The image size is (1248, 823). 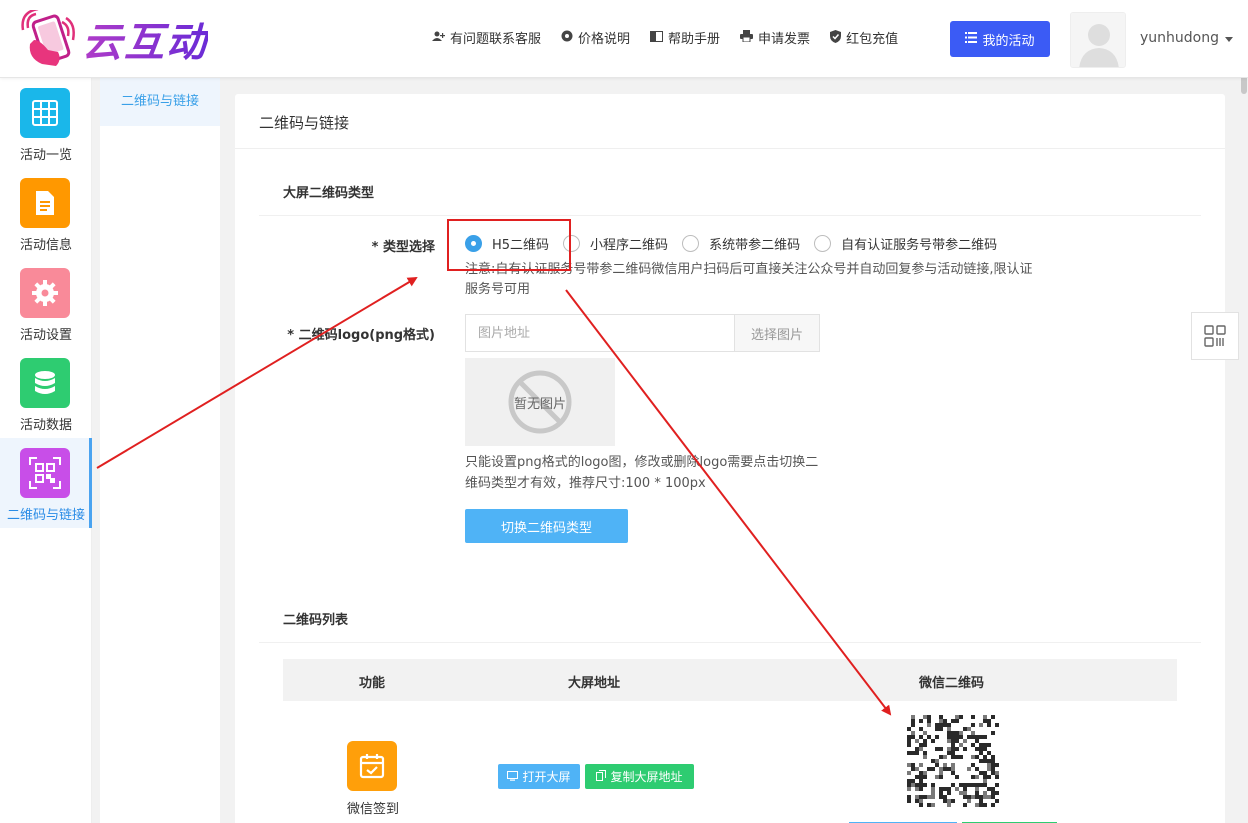 I want to click on avatar, so click(x=1098, y=40).